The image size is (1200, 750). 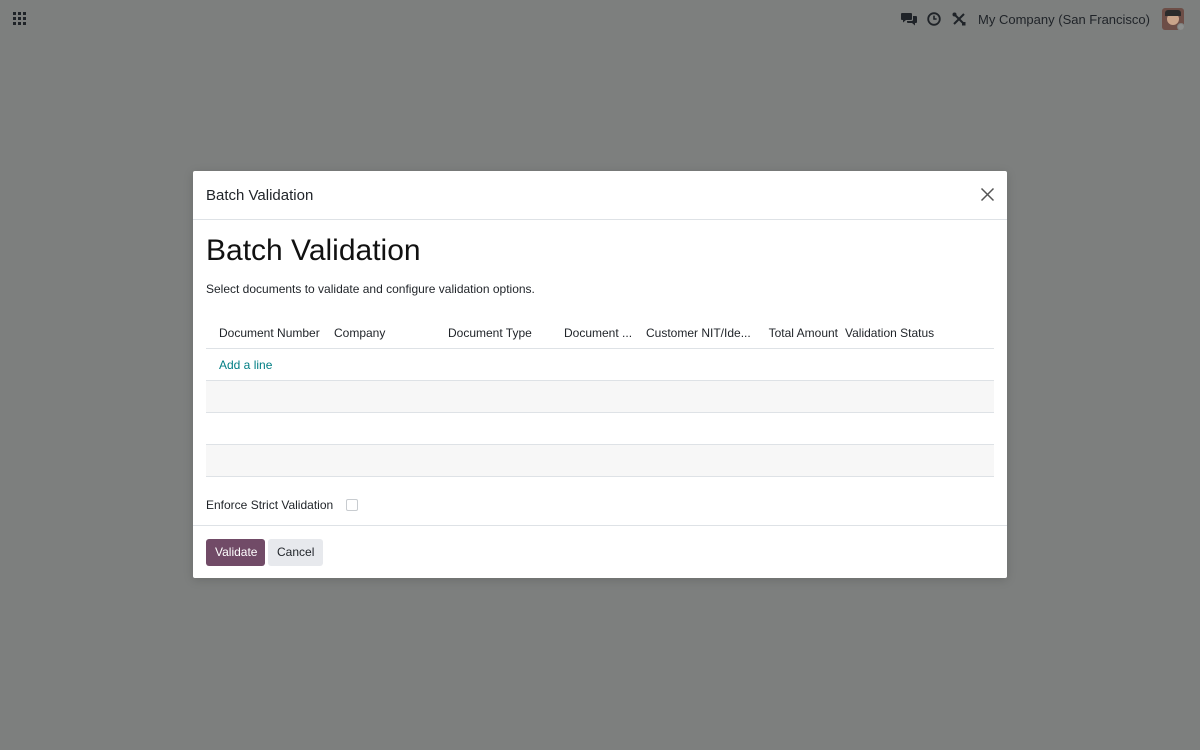 What do you see at coordinates (958, 19) in the screenshot?
I see `tools-icon` at bounding box center [958, 19].